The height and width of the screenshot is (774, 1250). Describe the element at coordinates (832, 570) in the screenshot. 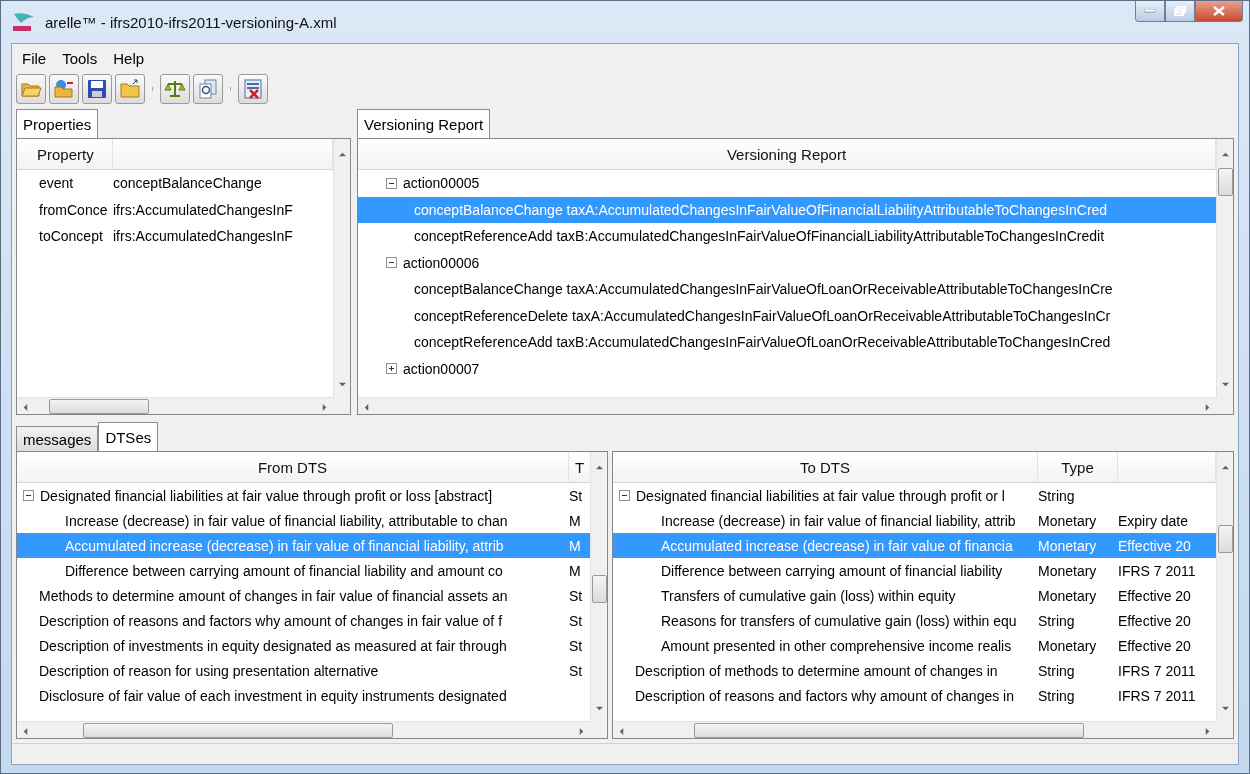

I see `tree-label: Difference between carrying amount of financial liability` at that location.